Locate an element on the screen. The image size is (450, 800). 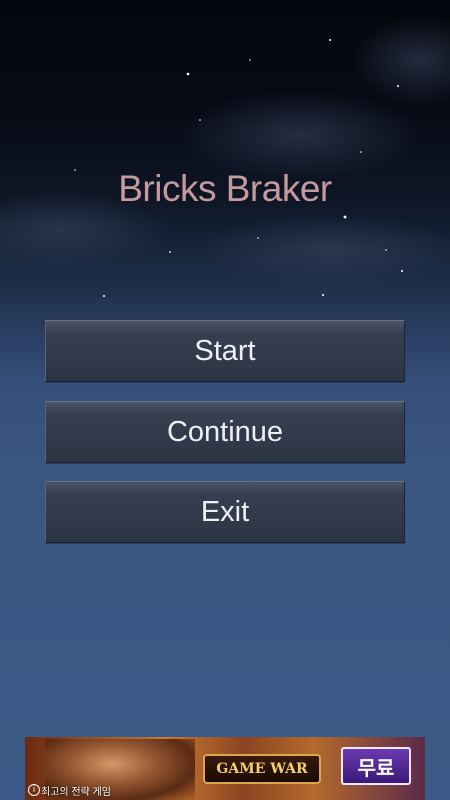
ad-caption: 최고의 전략 게임 is located at coordinates (76, 792).